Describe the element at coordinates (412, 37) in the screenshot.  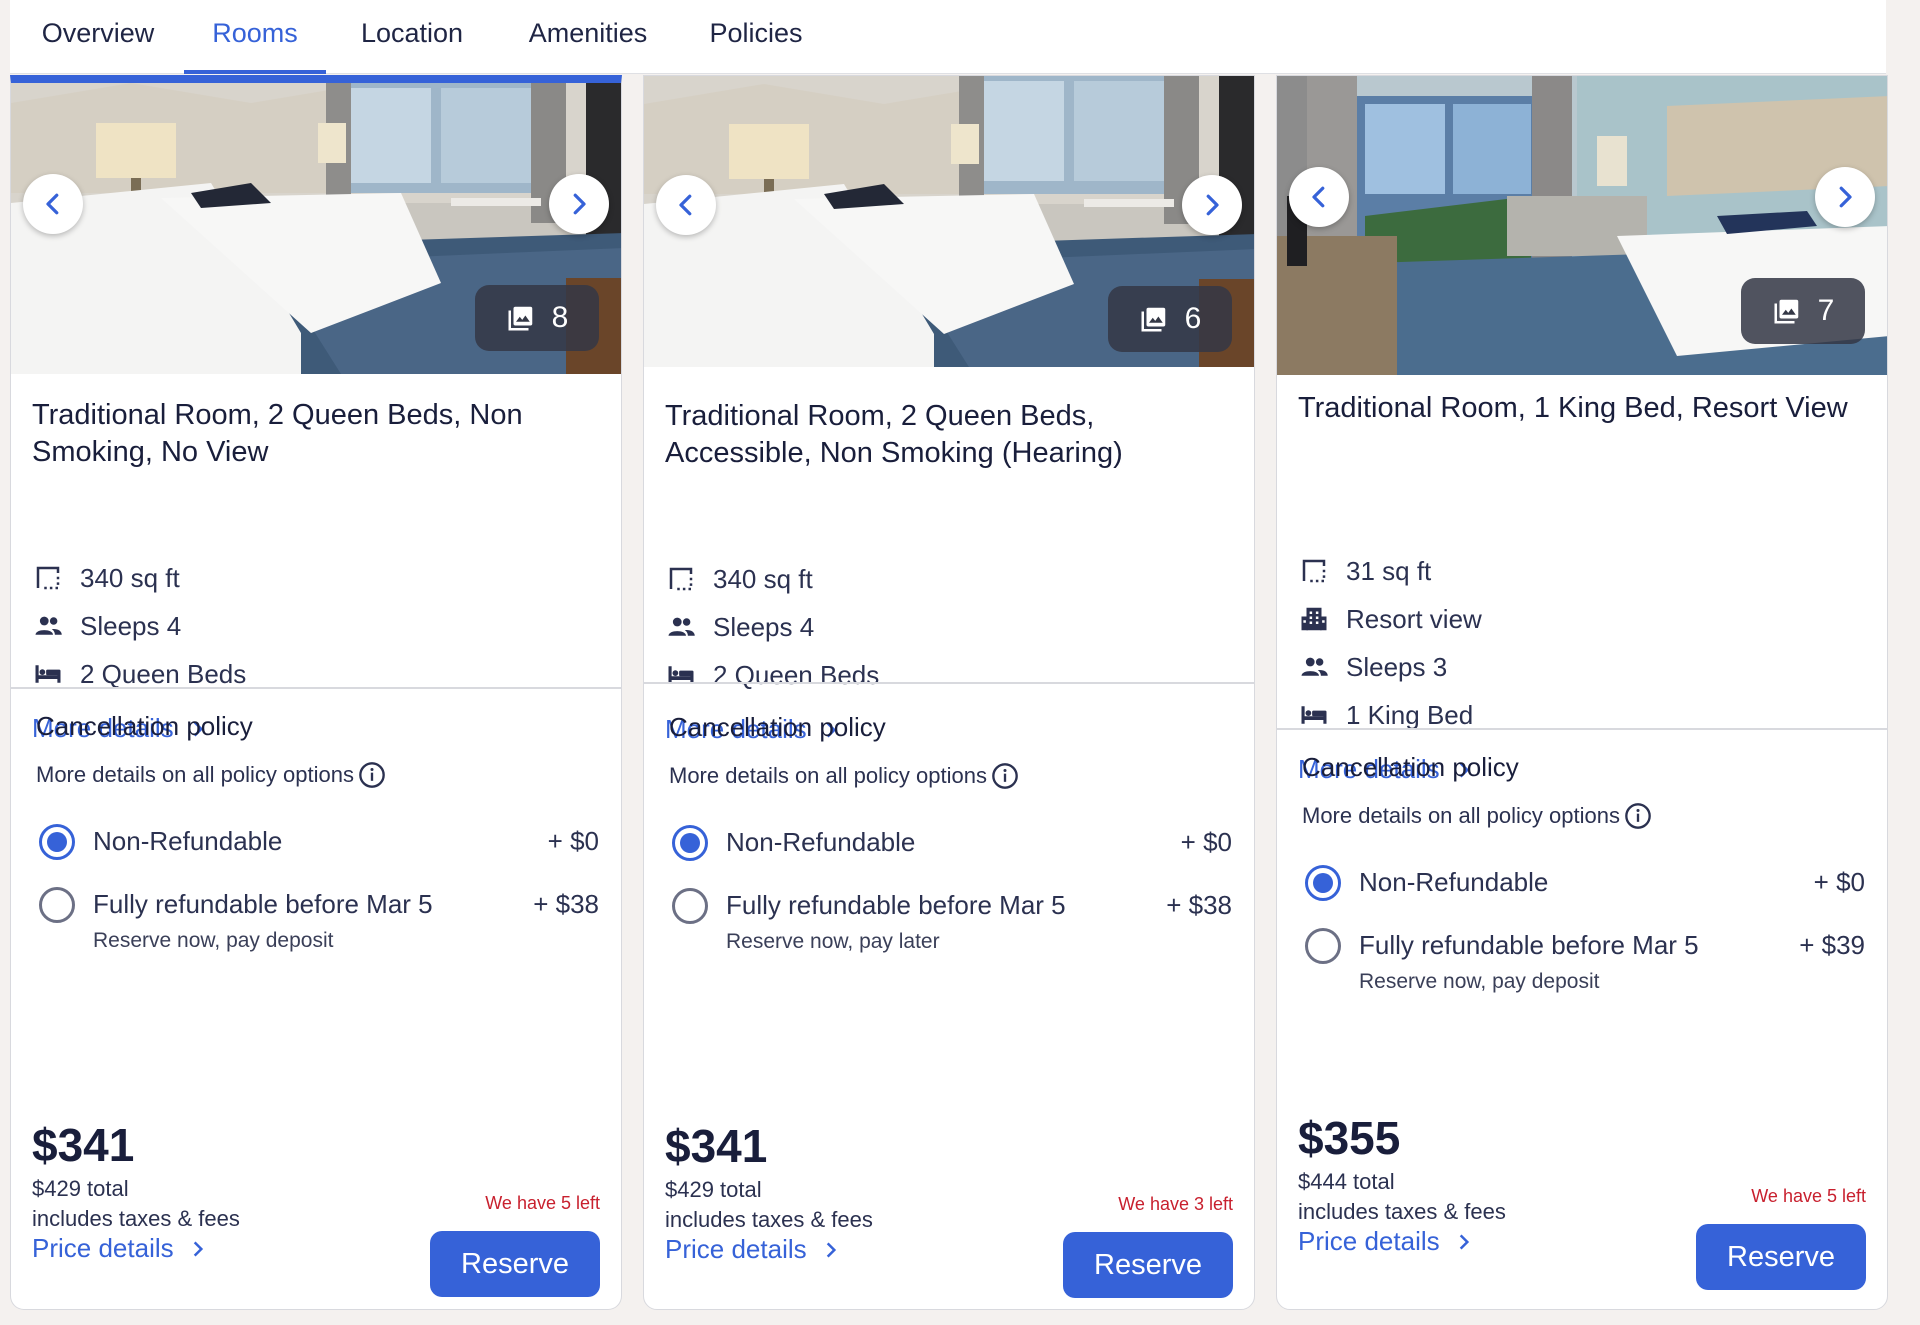
I see `tab-location: Location` at that location.